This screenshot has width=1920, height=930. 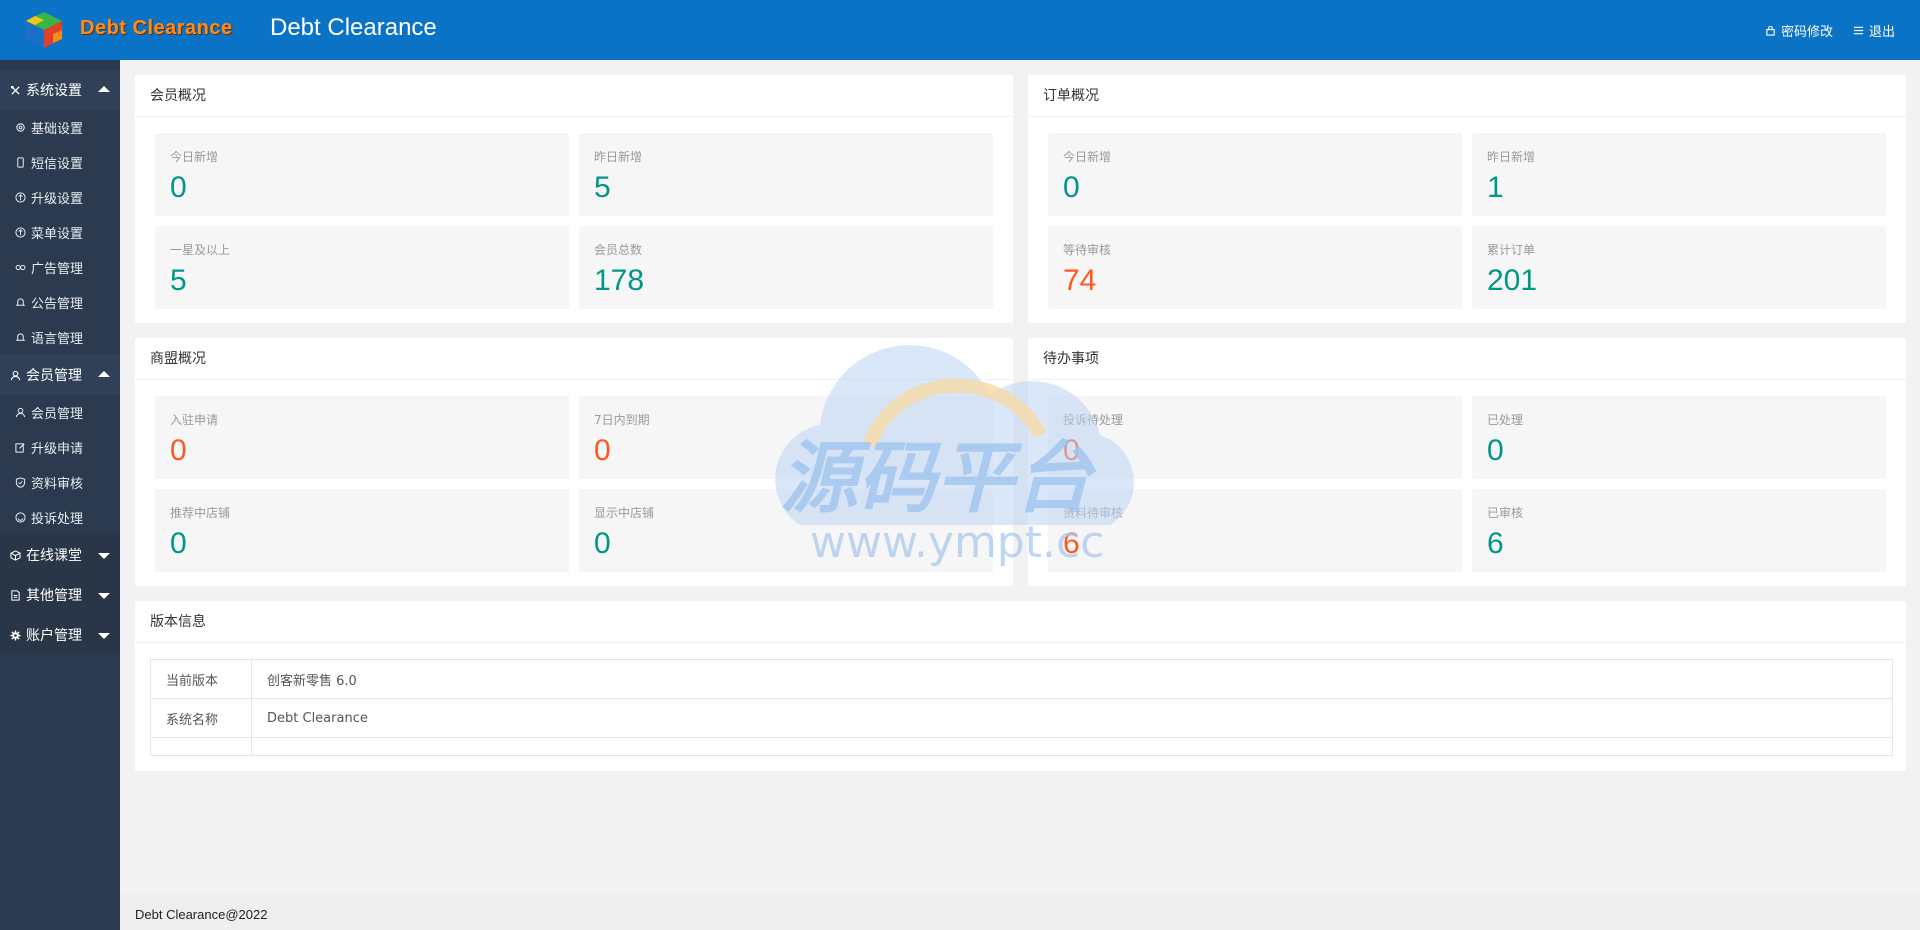 I want to click on sidebar-item-complaint-handling: 投诉处理, so click(x=60, y=517).